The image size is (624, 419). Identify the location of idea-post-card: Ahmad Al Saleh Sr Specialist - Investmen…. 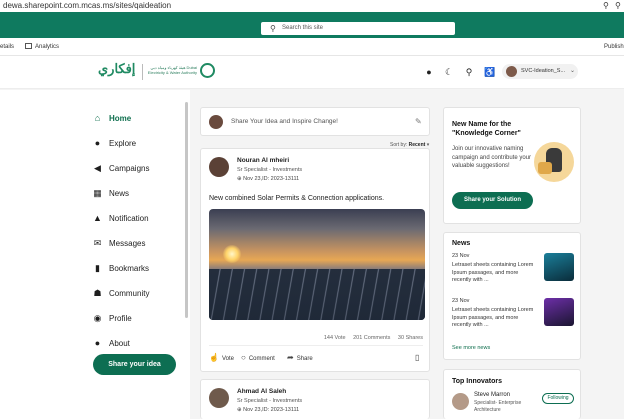
(315, 399).